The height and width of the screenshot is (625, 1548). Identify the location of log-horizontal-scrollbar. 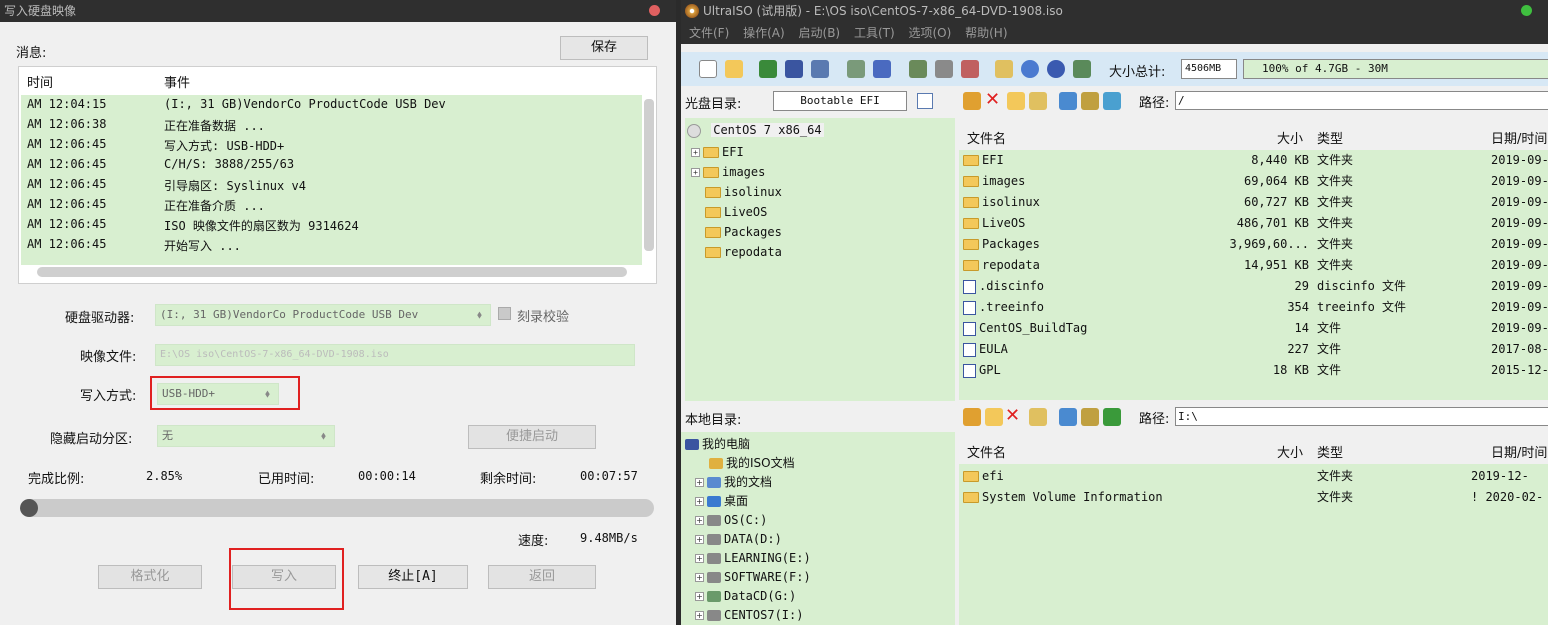
(332, 272).